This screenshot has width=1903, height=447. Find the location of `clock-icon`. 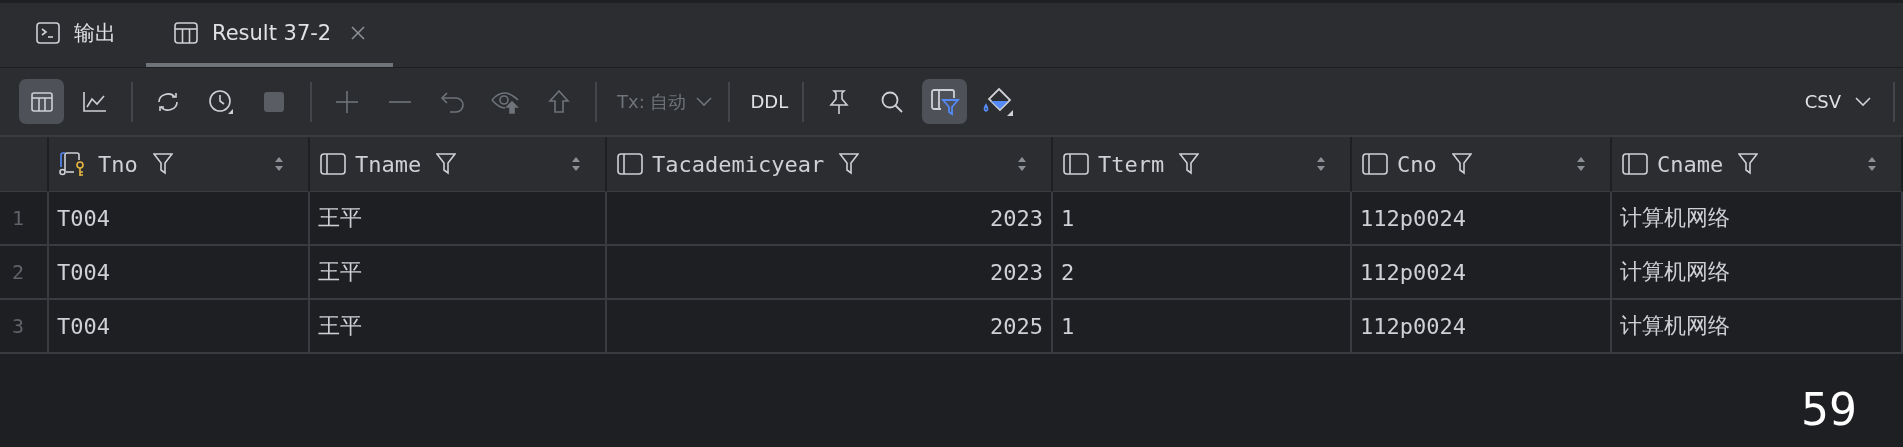

clock-icon is located at coordinates (220, 101).